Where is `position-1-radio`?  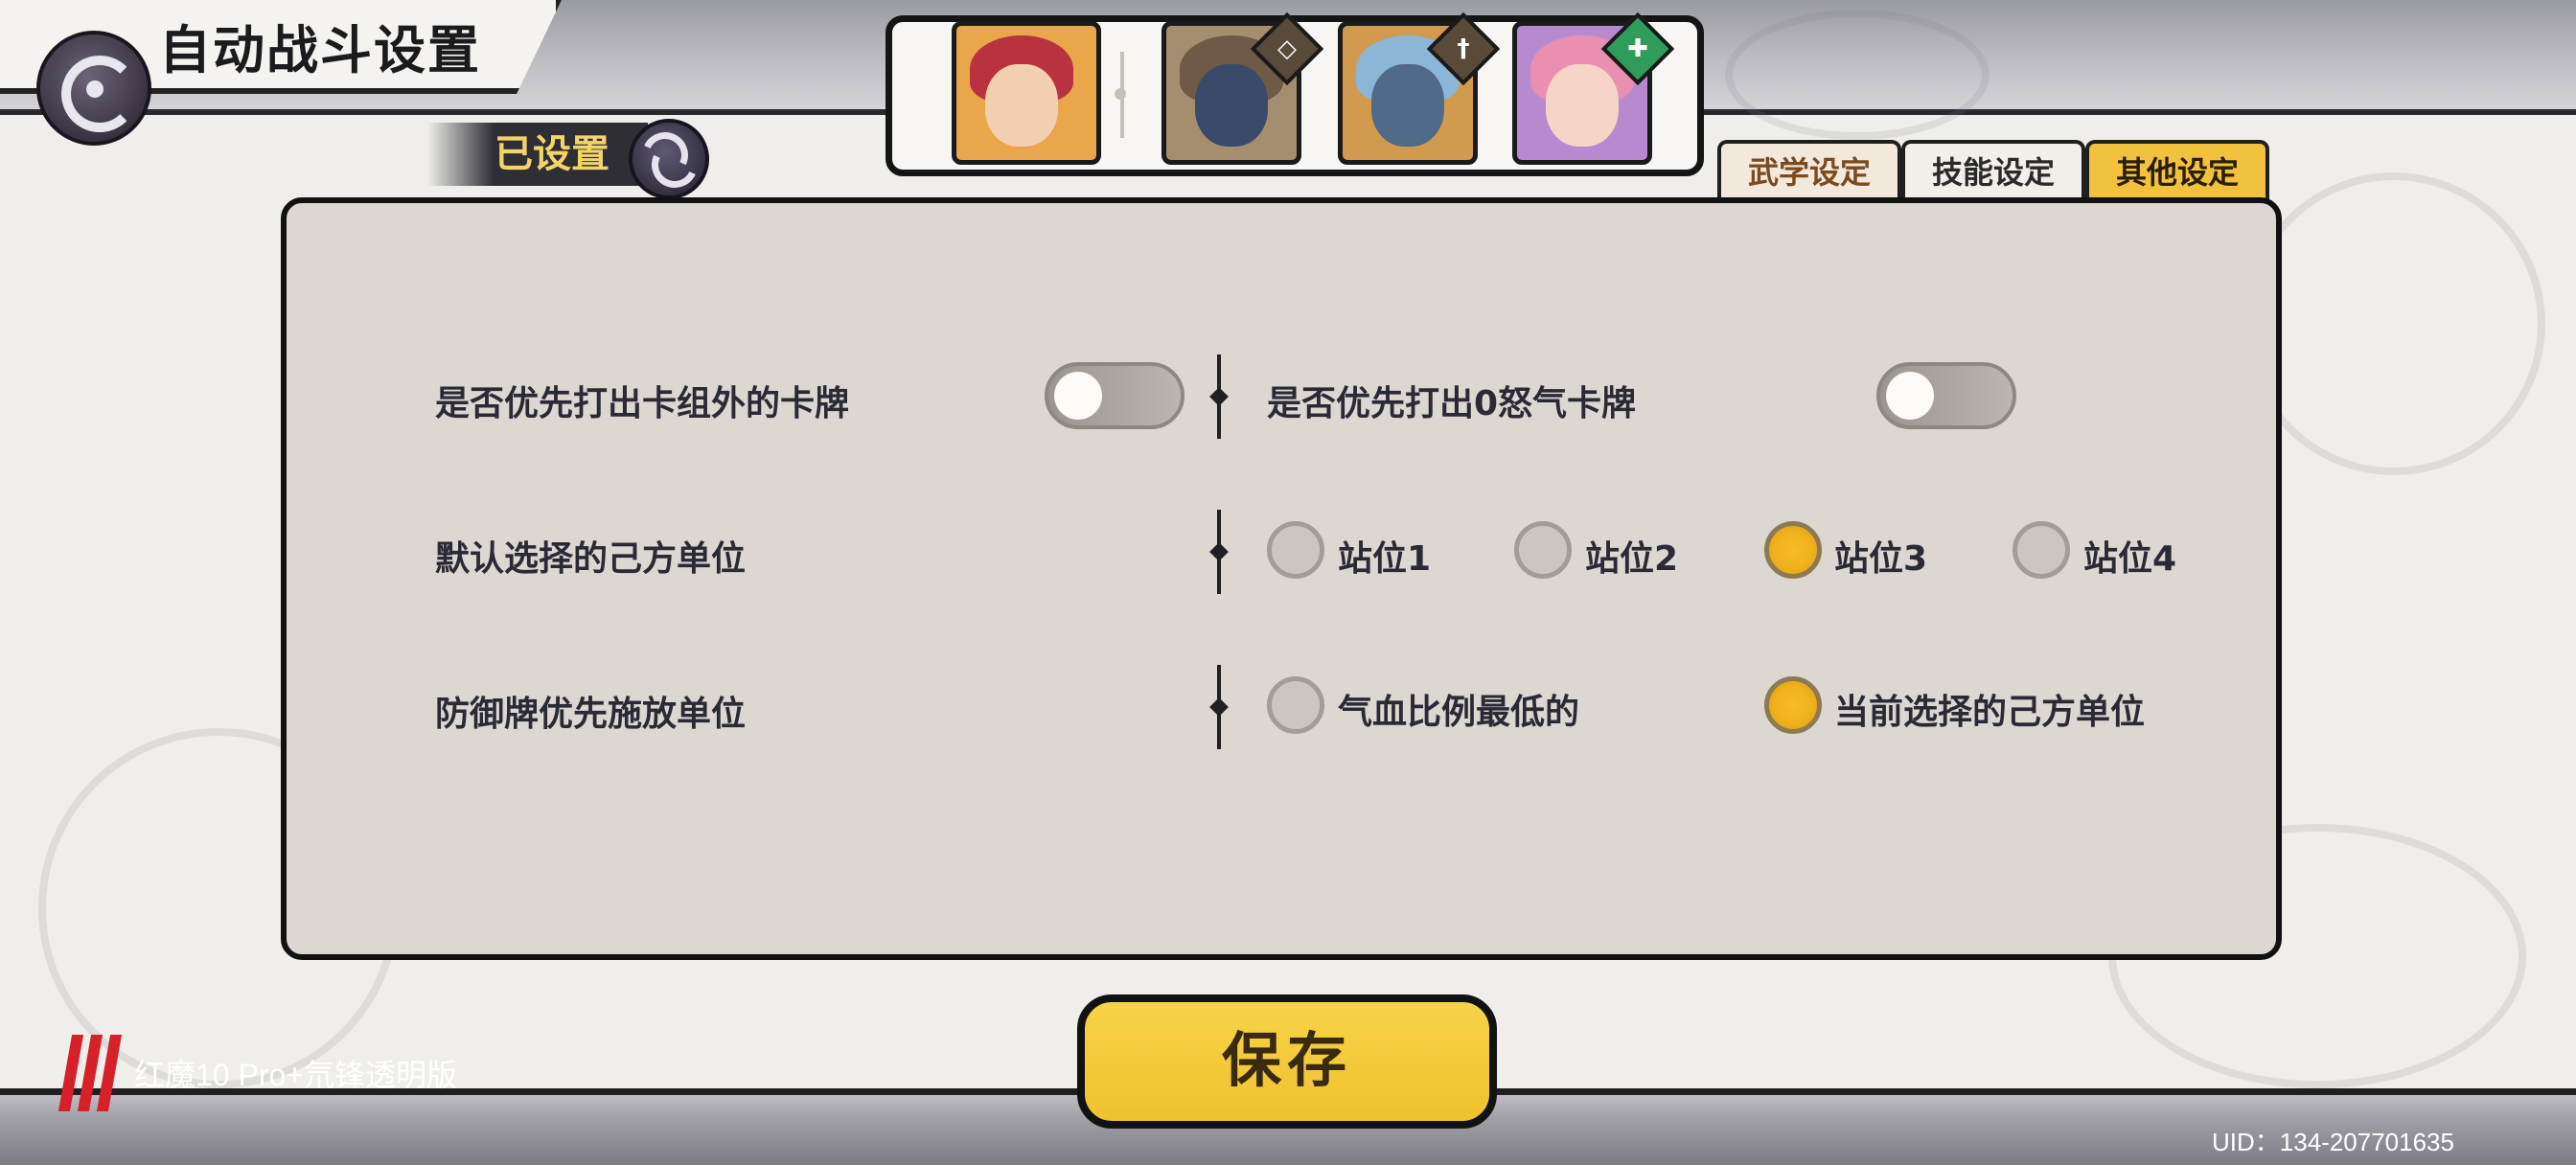
position-1-radio is located at coordinates (1295, 550).